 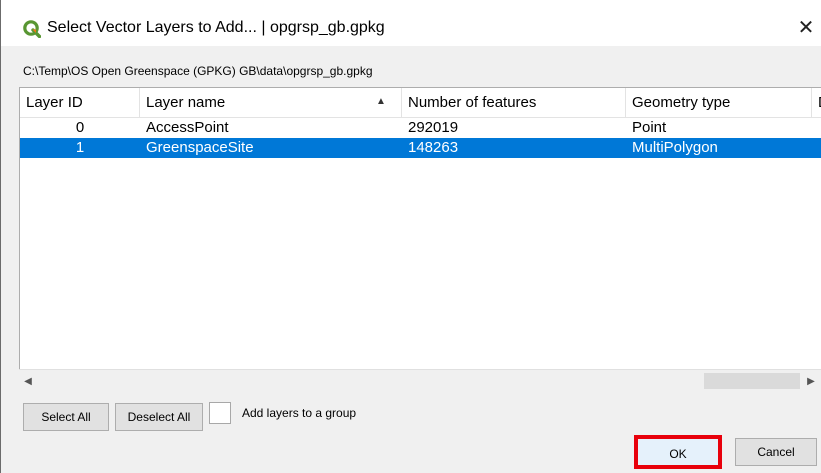 I want to click on column-header-layer-name: Layer name ▲, so click(x=271, y=102).